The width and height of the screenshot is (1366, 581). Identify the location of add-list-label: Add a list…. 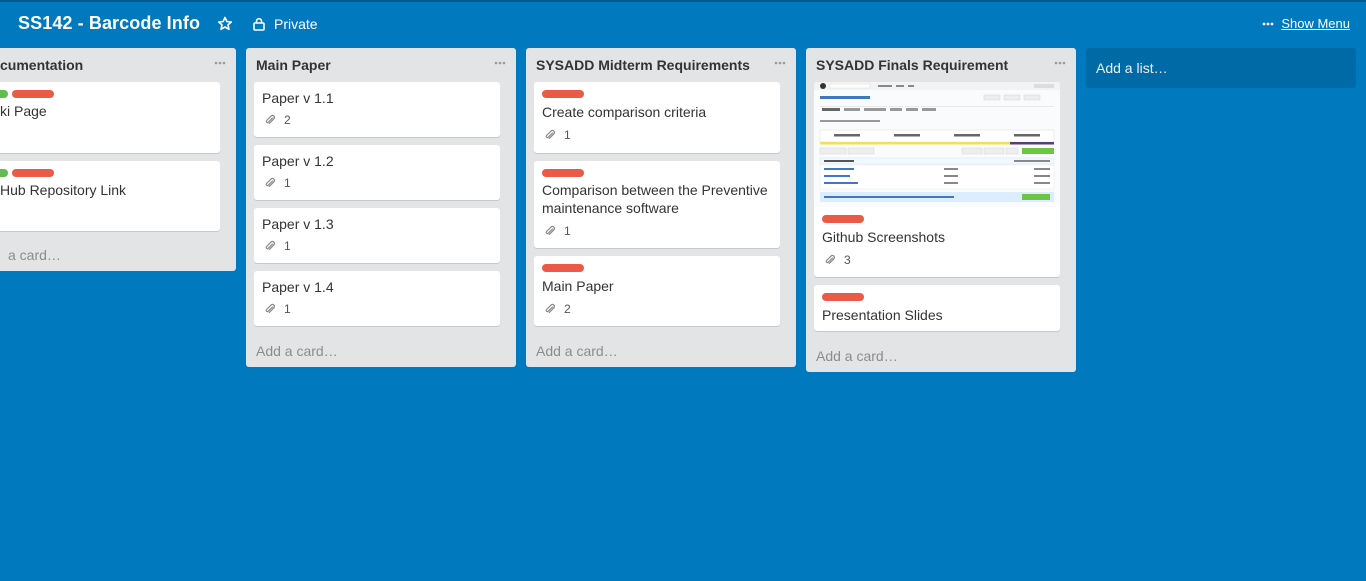
(1132, 68).